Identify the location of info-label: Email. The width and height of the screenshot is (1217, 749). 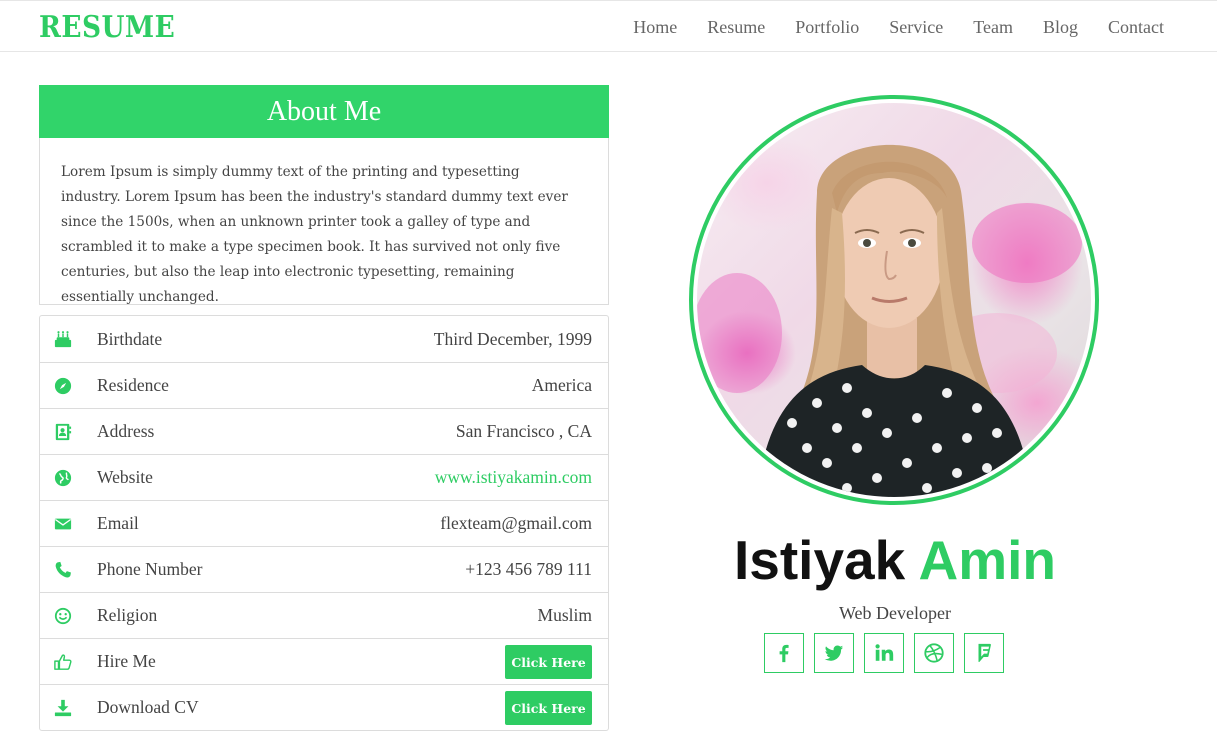
(118, 523).